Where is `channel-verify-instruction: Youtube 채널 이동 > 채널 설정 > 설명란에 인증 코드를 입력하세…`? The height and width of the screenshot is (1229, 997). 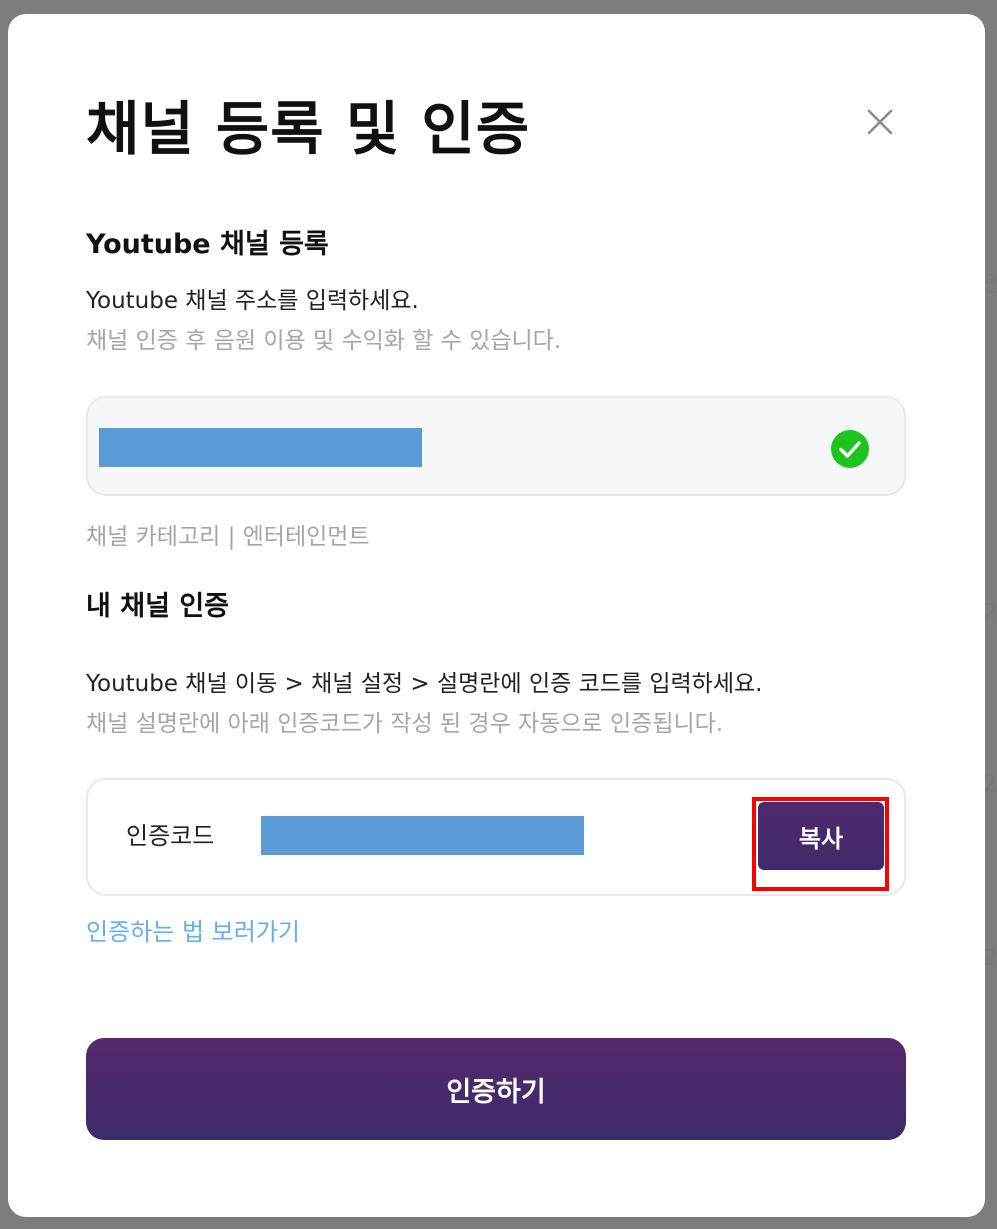
channel-verify-instruction: Youtube 채널 이동 > 채널 설정 > 설명란에 인증 코드를 입력하세… is located at coordinates (424, 684).